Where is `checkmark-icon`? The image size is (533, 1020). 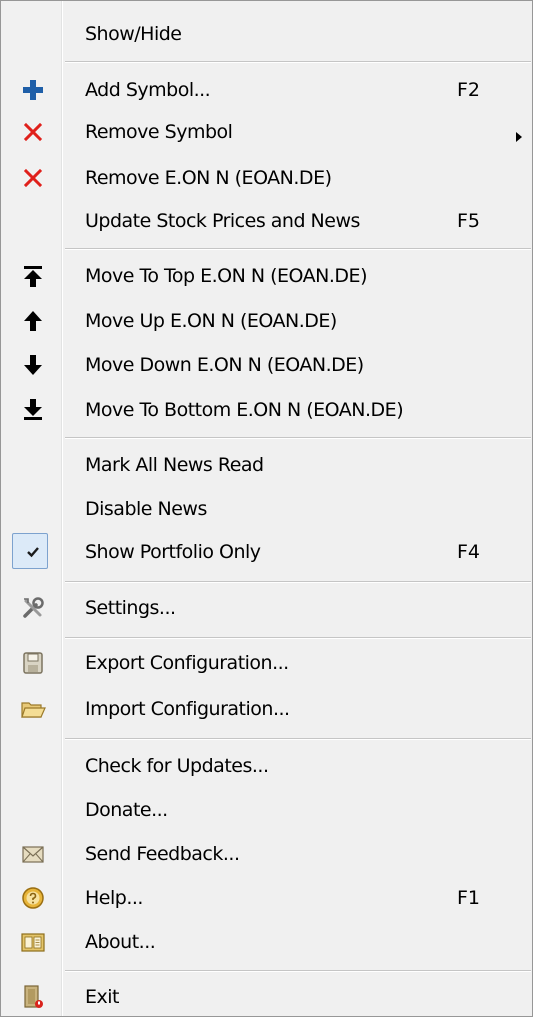 checkmark-icon is located at coordinates (33, 552).